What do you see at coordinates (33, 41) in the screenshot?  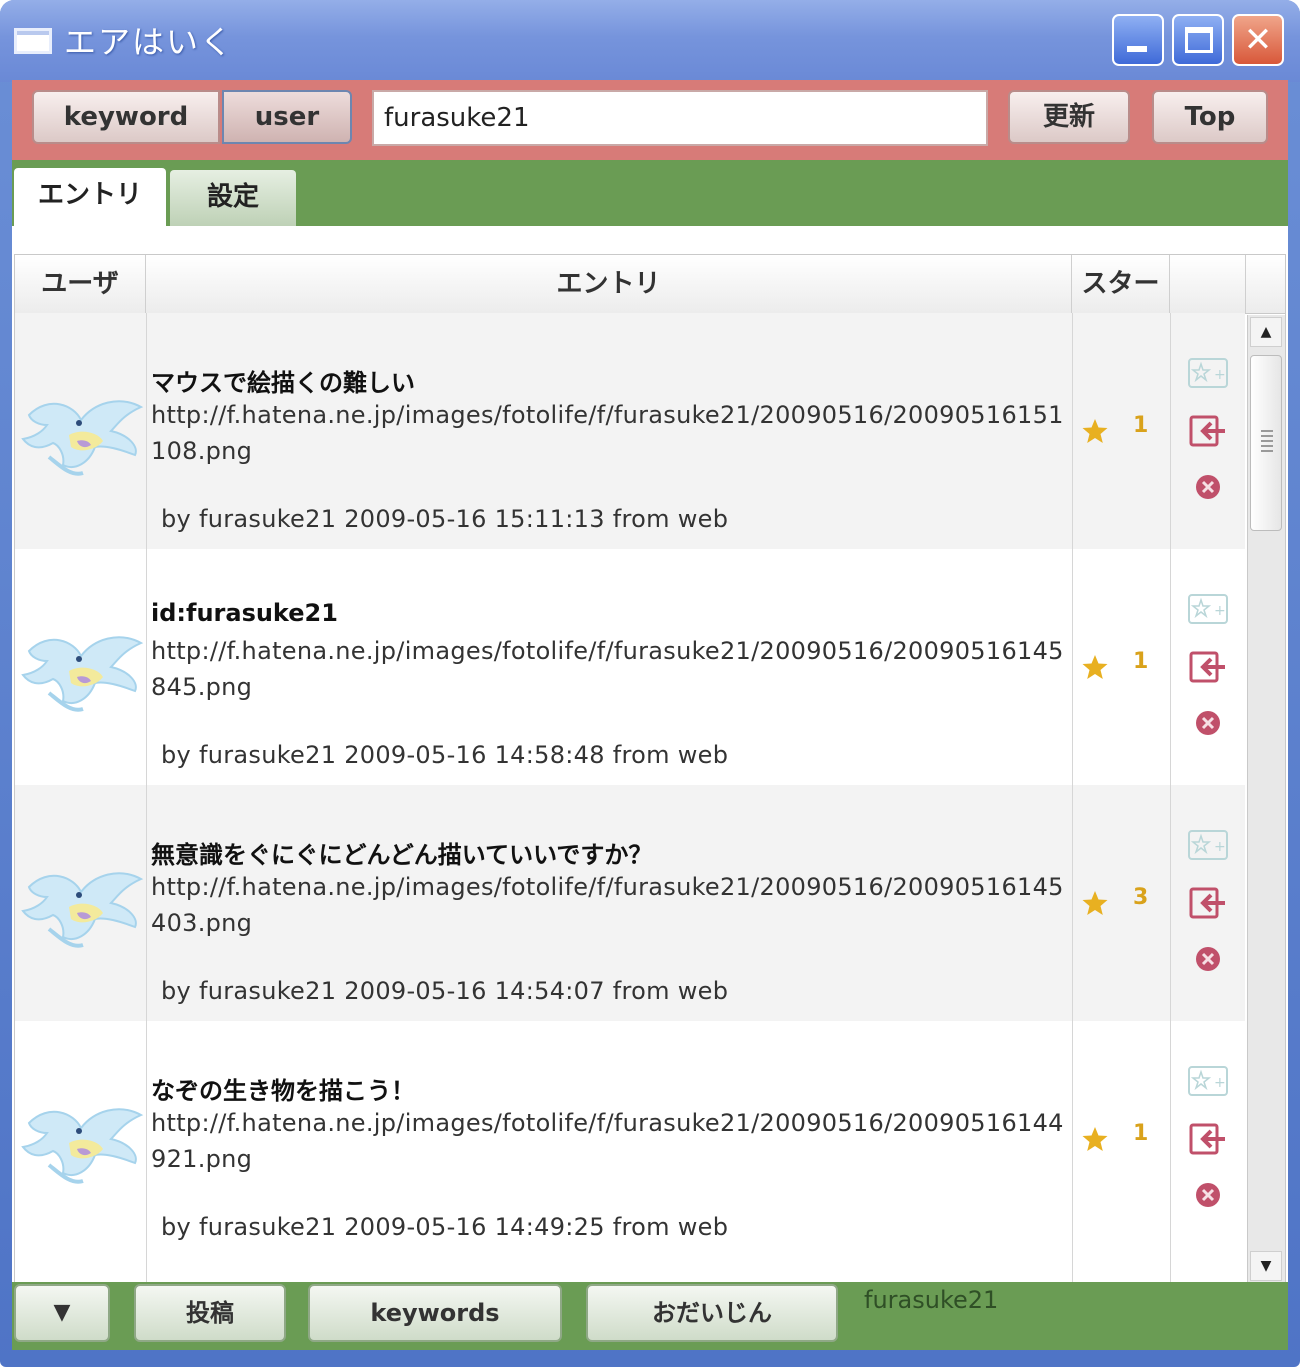 I see `app-window-icon` at bounding box center [33, 41].